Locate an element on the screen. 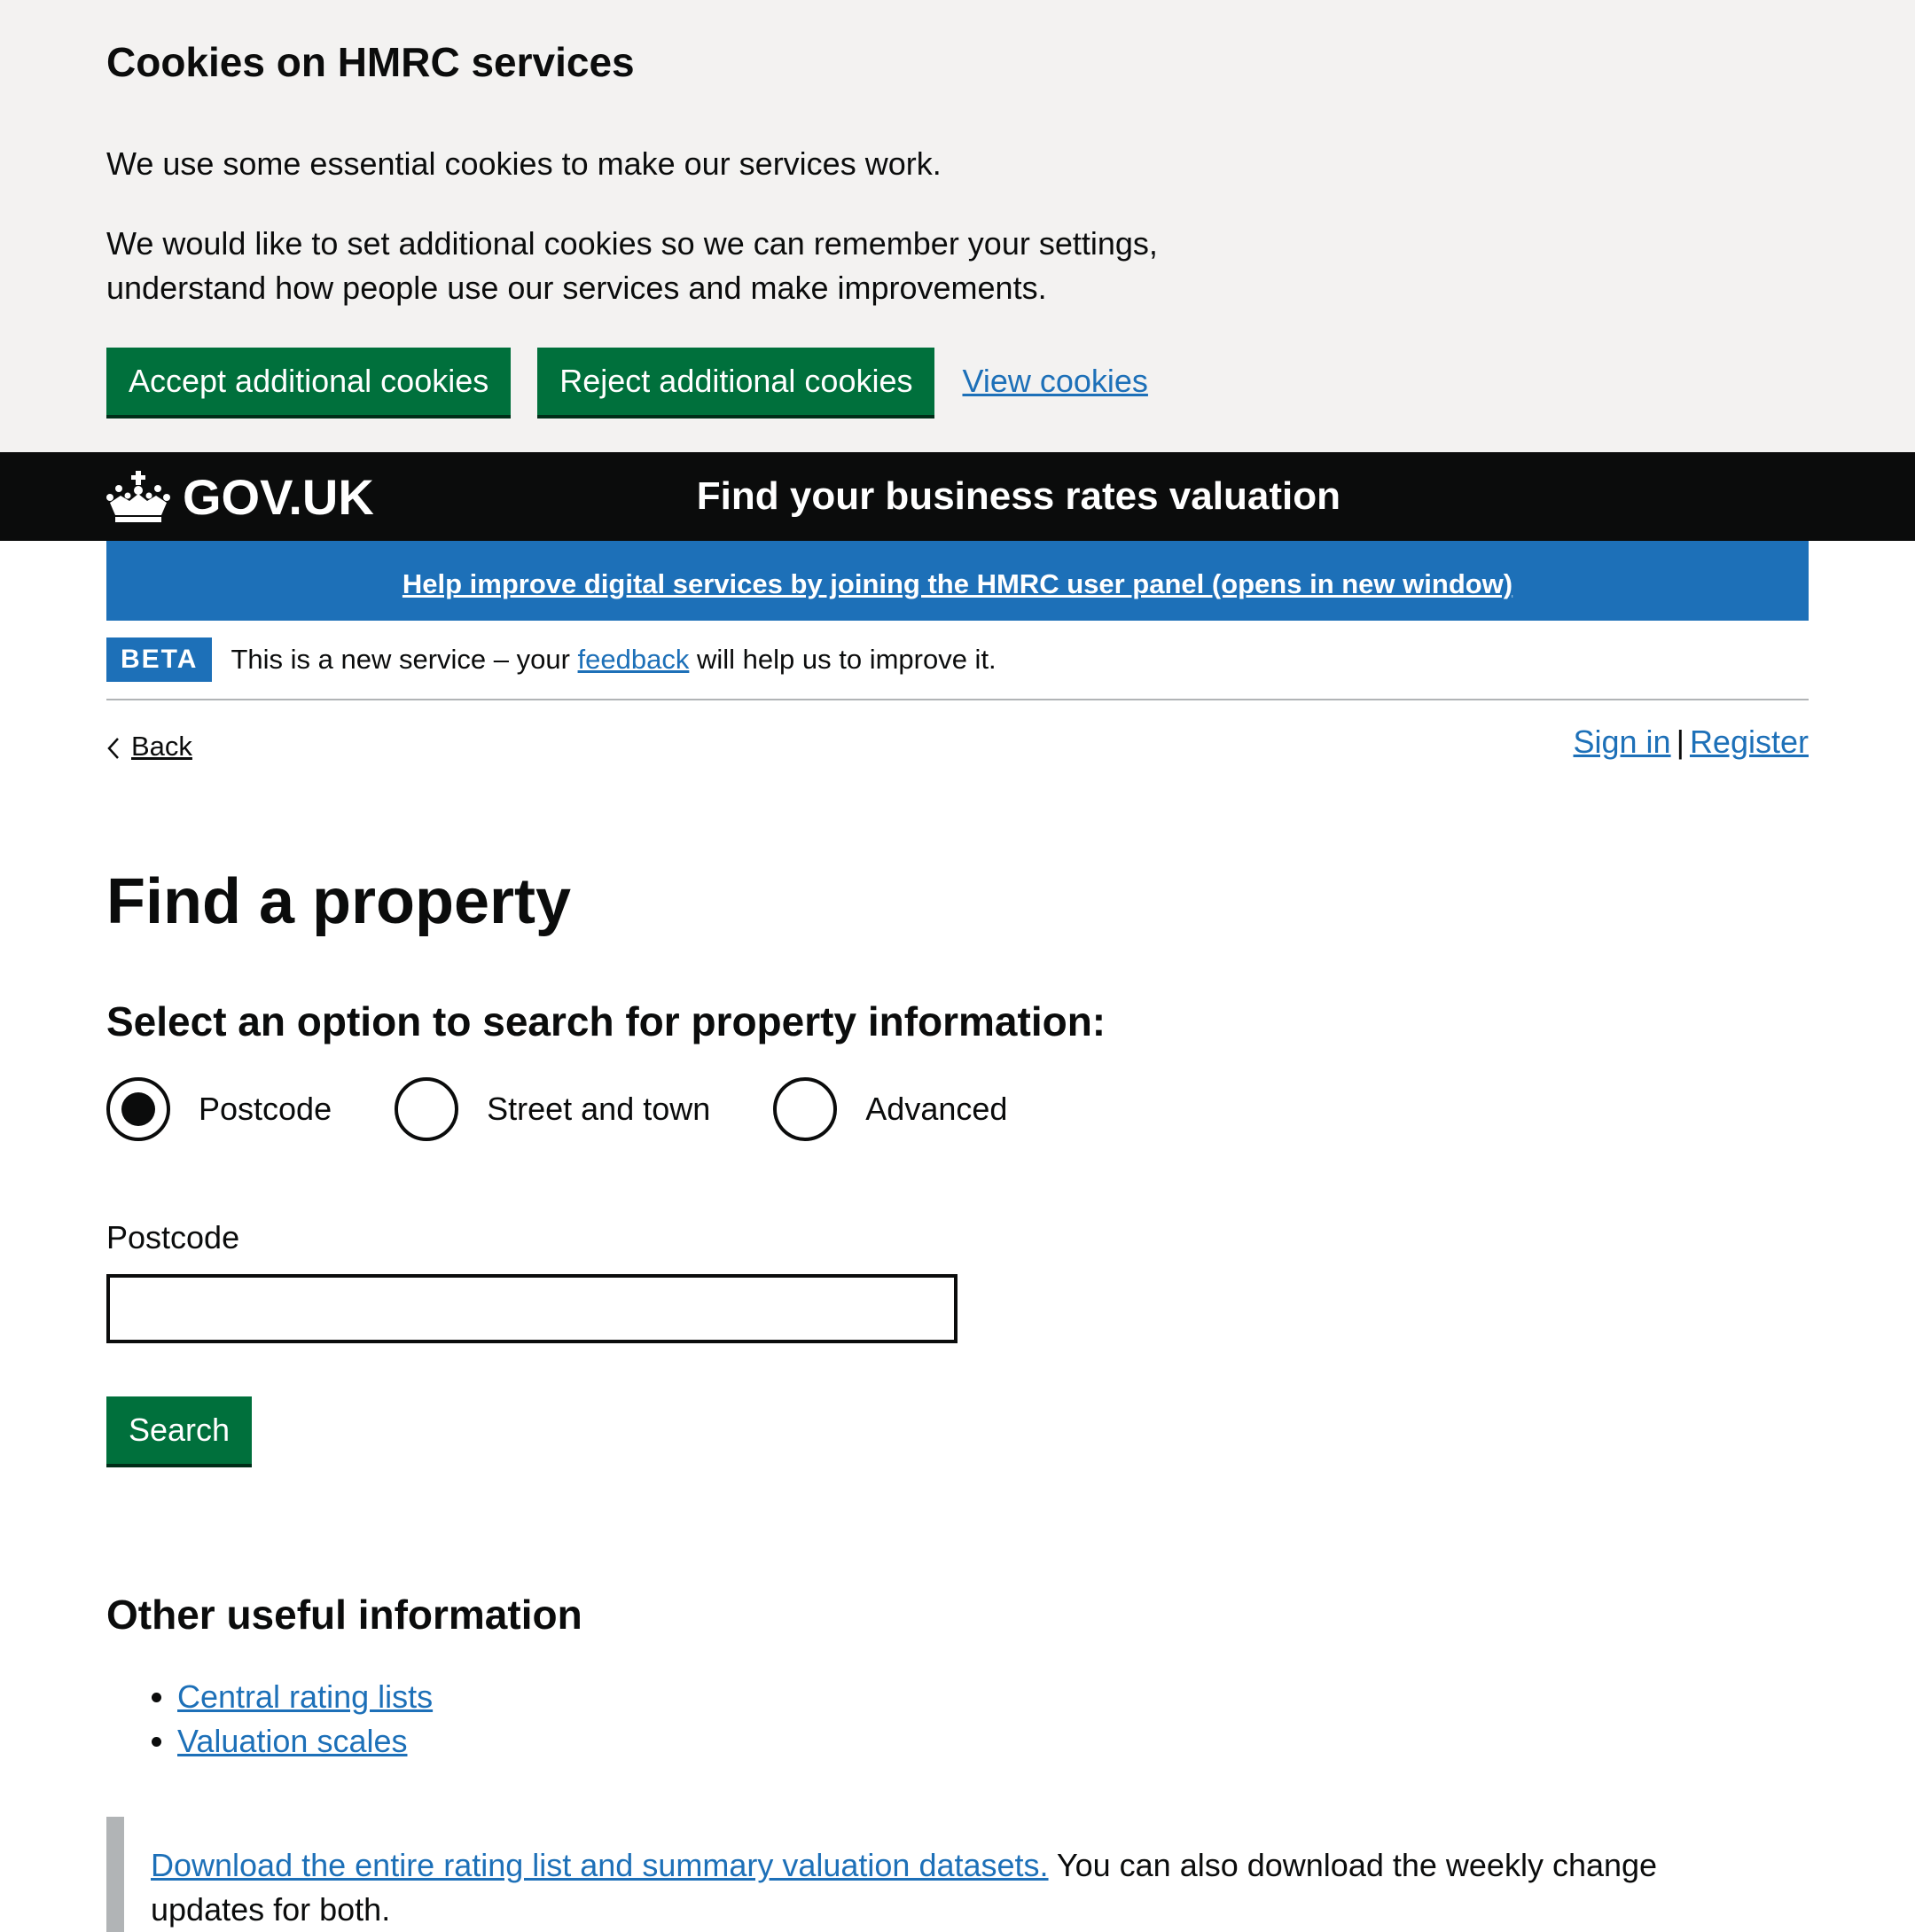 This screenshot has height=1932, width=1915. govuk-logo-link: GOV.UK is located at coordinates (240, 497).